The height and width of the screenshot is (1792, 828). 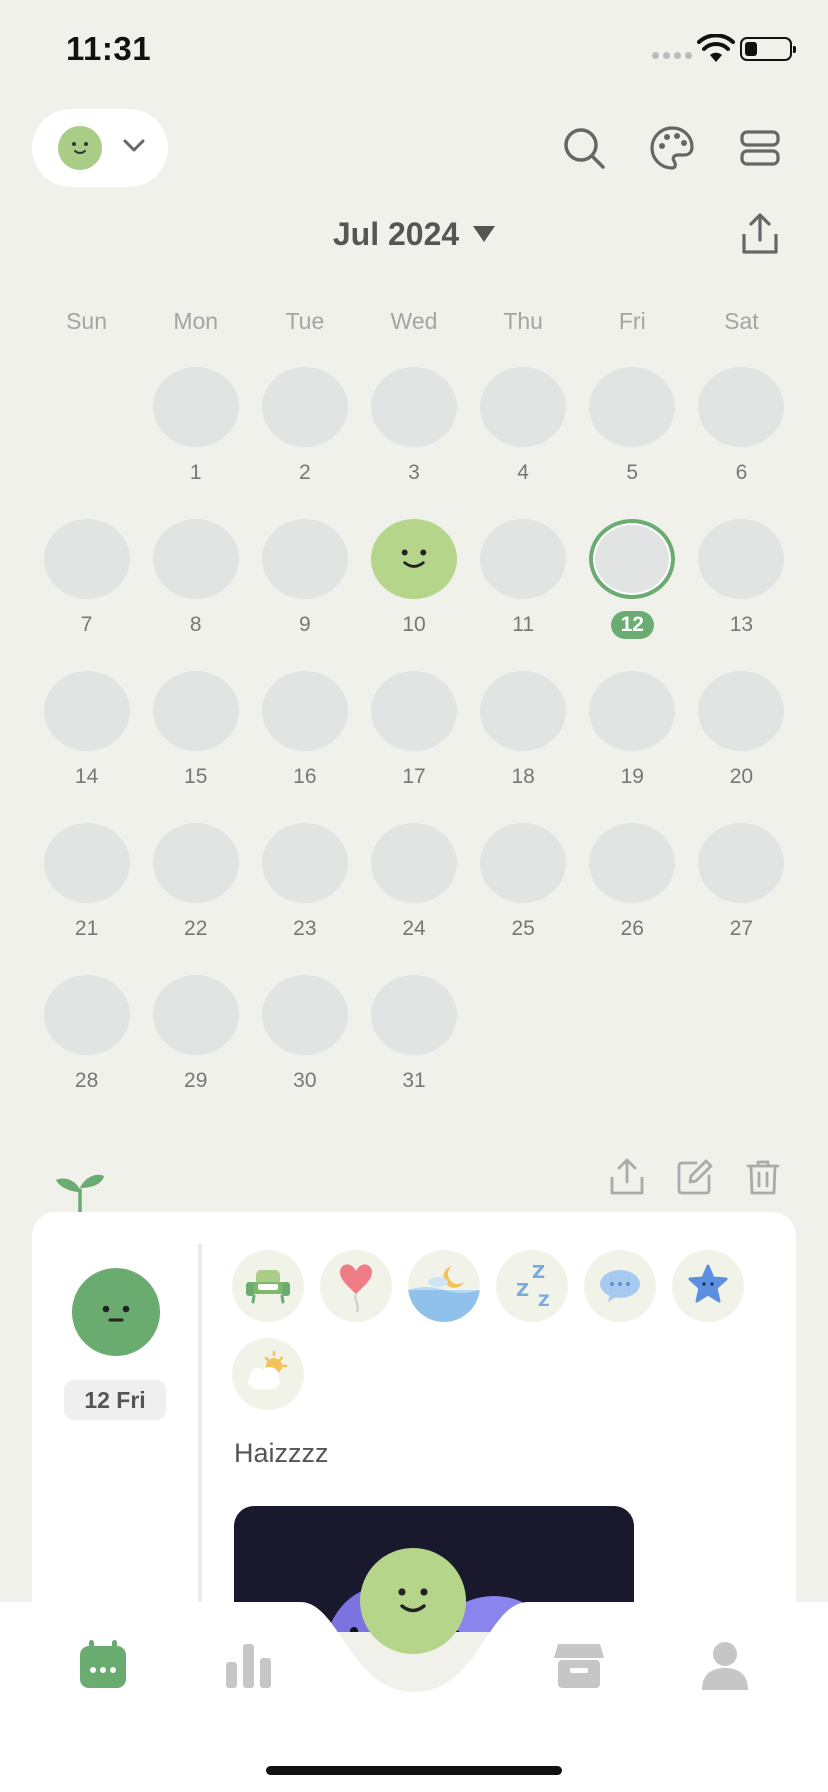 I want to click on weekday-label: Wed, so click(x=414, y=321).